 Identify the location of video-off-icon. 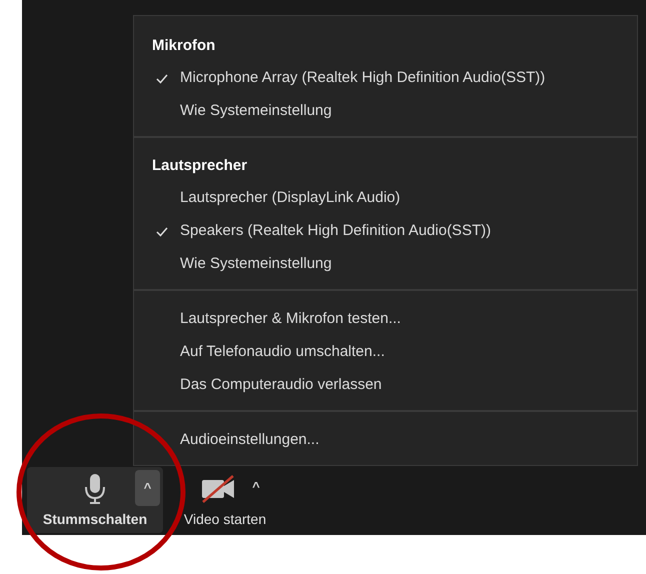
(218, 489).